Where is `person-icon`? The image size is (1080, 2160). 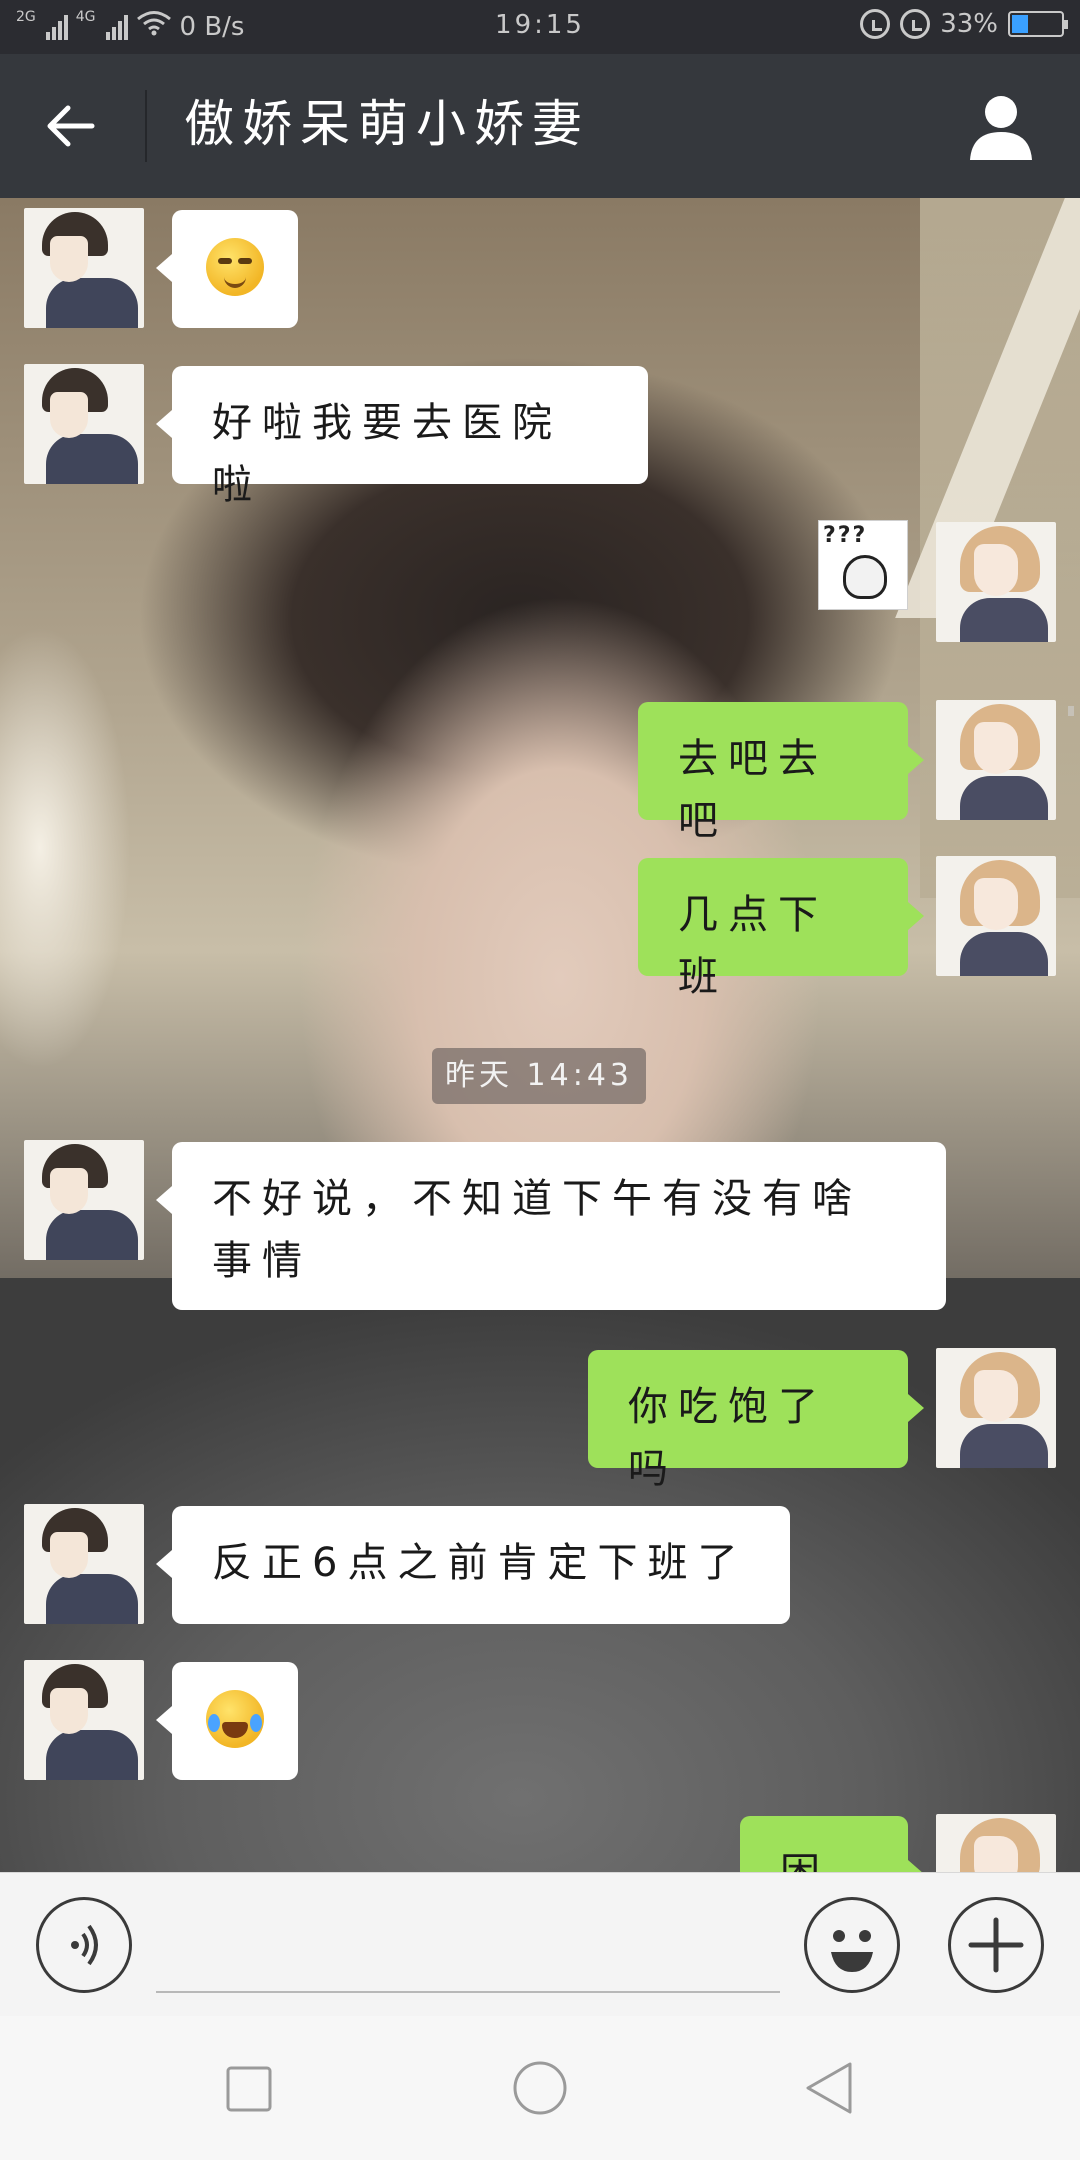
person-icon is located at coordinates (1001, 128).